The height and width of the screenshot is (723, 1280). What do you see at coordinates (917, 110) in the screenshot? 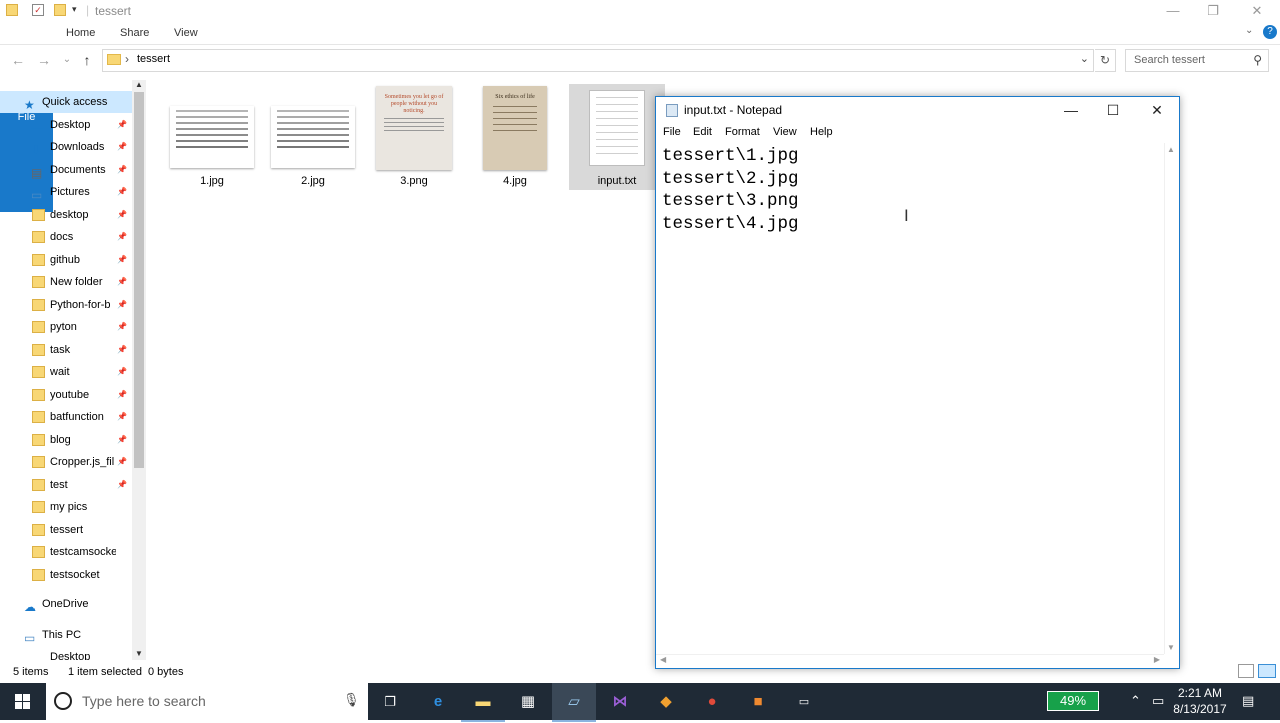
I see `notepad-titlebar: input.txt - Notepad — ☐ ✕` at bounding box center [917, 110].